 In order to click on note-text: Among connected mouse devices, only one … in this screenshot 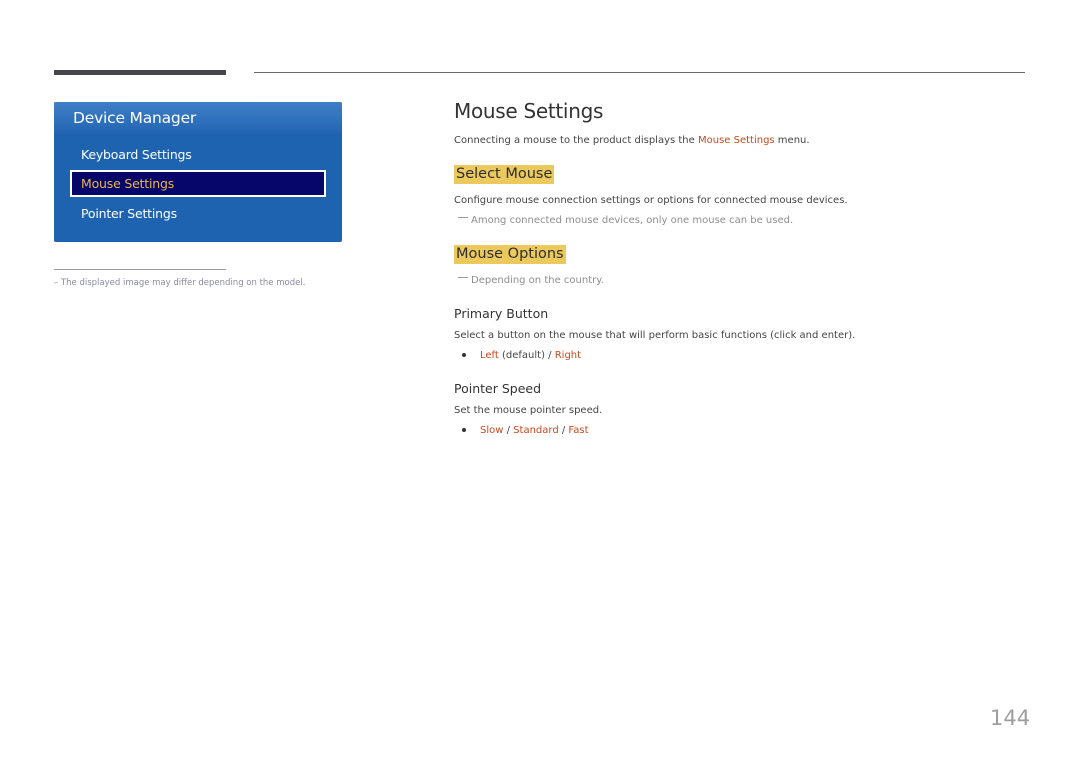, I will do `click(632, 220)`.